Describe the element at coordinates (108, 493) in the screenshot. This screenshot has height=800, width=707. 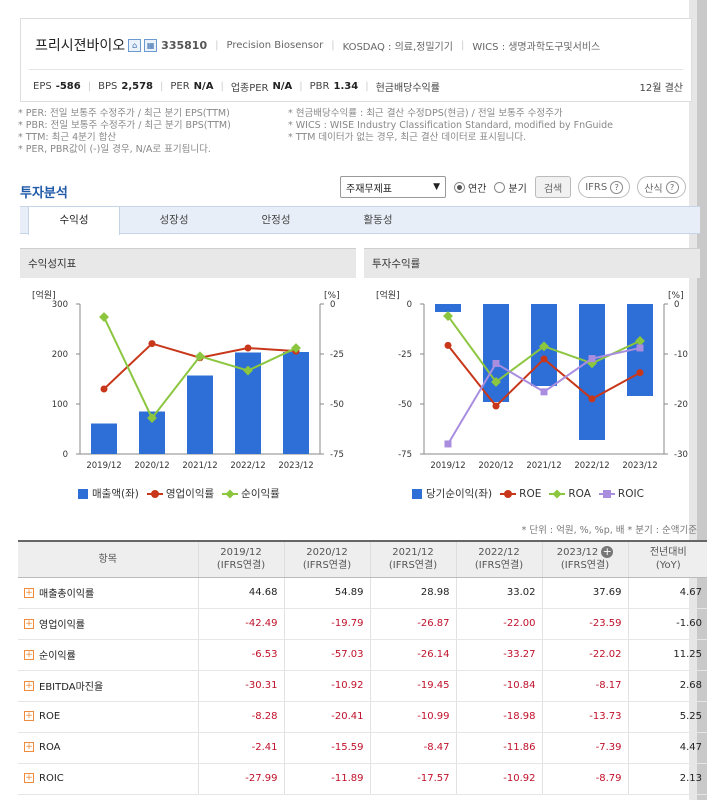
I see `legend-item: 매출액(좌)` at that location.